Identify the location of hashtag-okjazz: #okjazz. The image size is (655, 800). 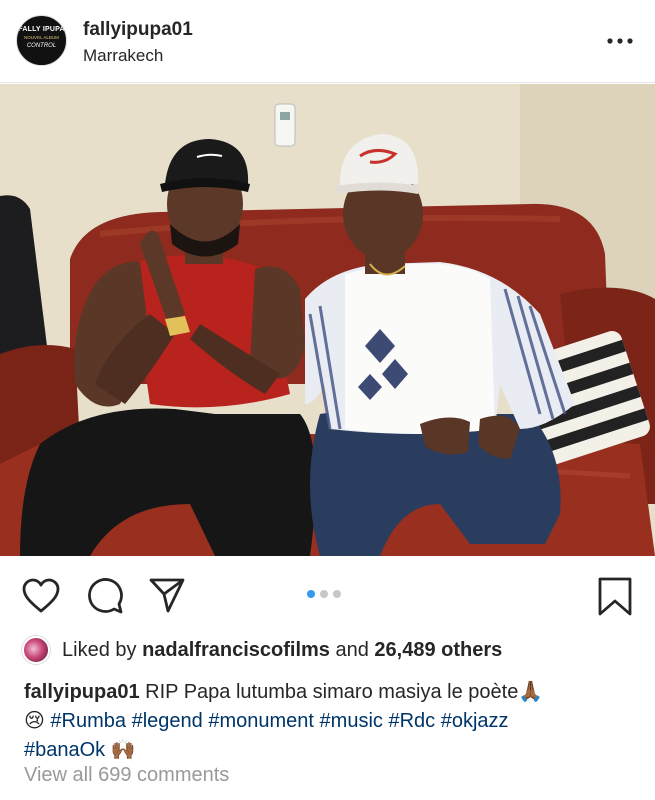
(475, 721).